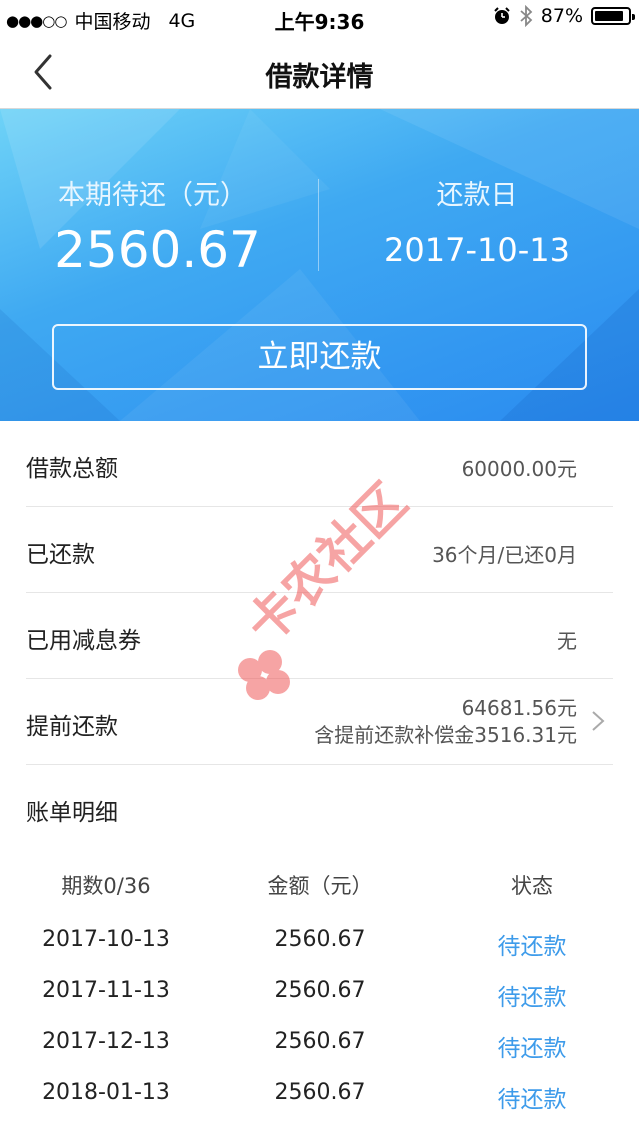 This screenshot has width=639, height=1136. Describe the element at coordinates (319, 18) in the screenshot. I see `status-bar: ●●●○○ 中国移动 4G 上午9:36 87%` at that location.